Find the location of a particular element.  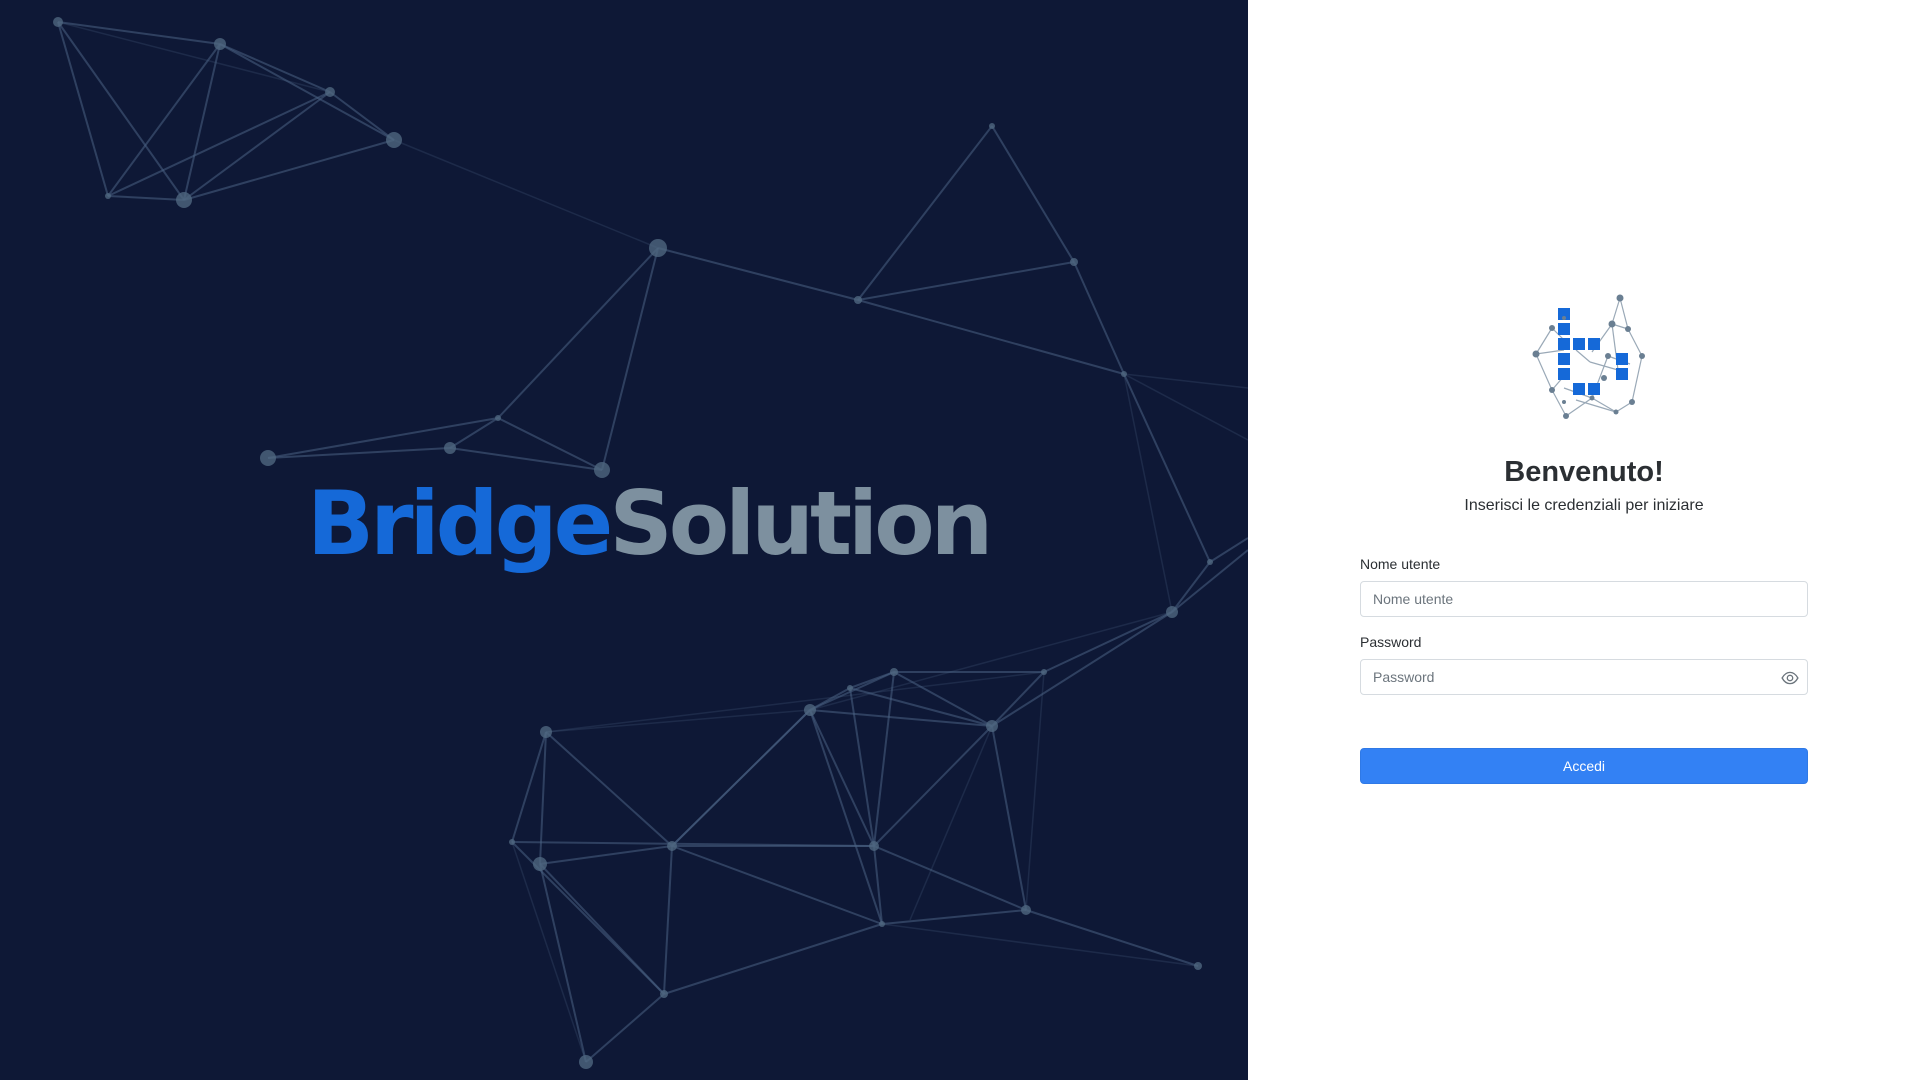

password-field-wrapper is located at coordinates (1584, 677).